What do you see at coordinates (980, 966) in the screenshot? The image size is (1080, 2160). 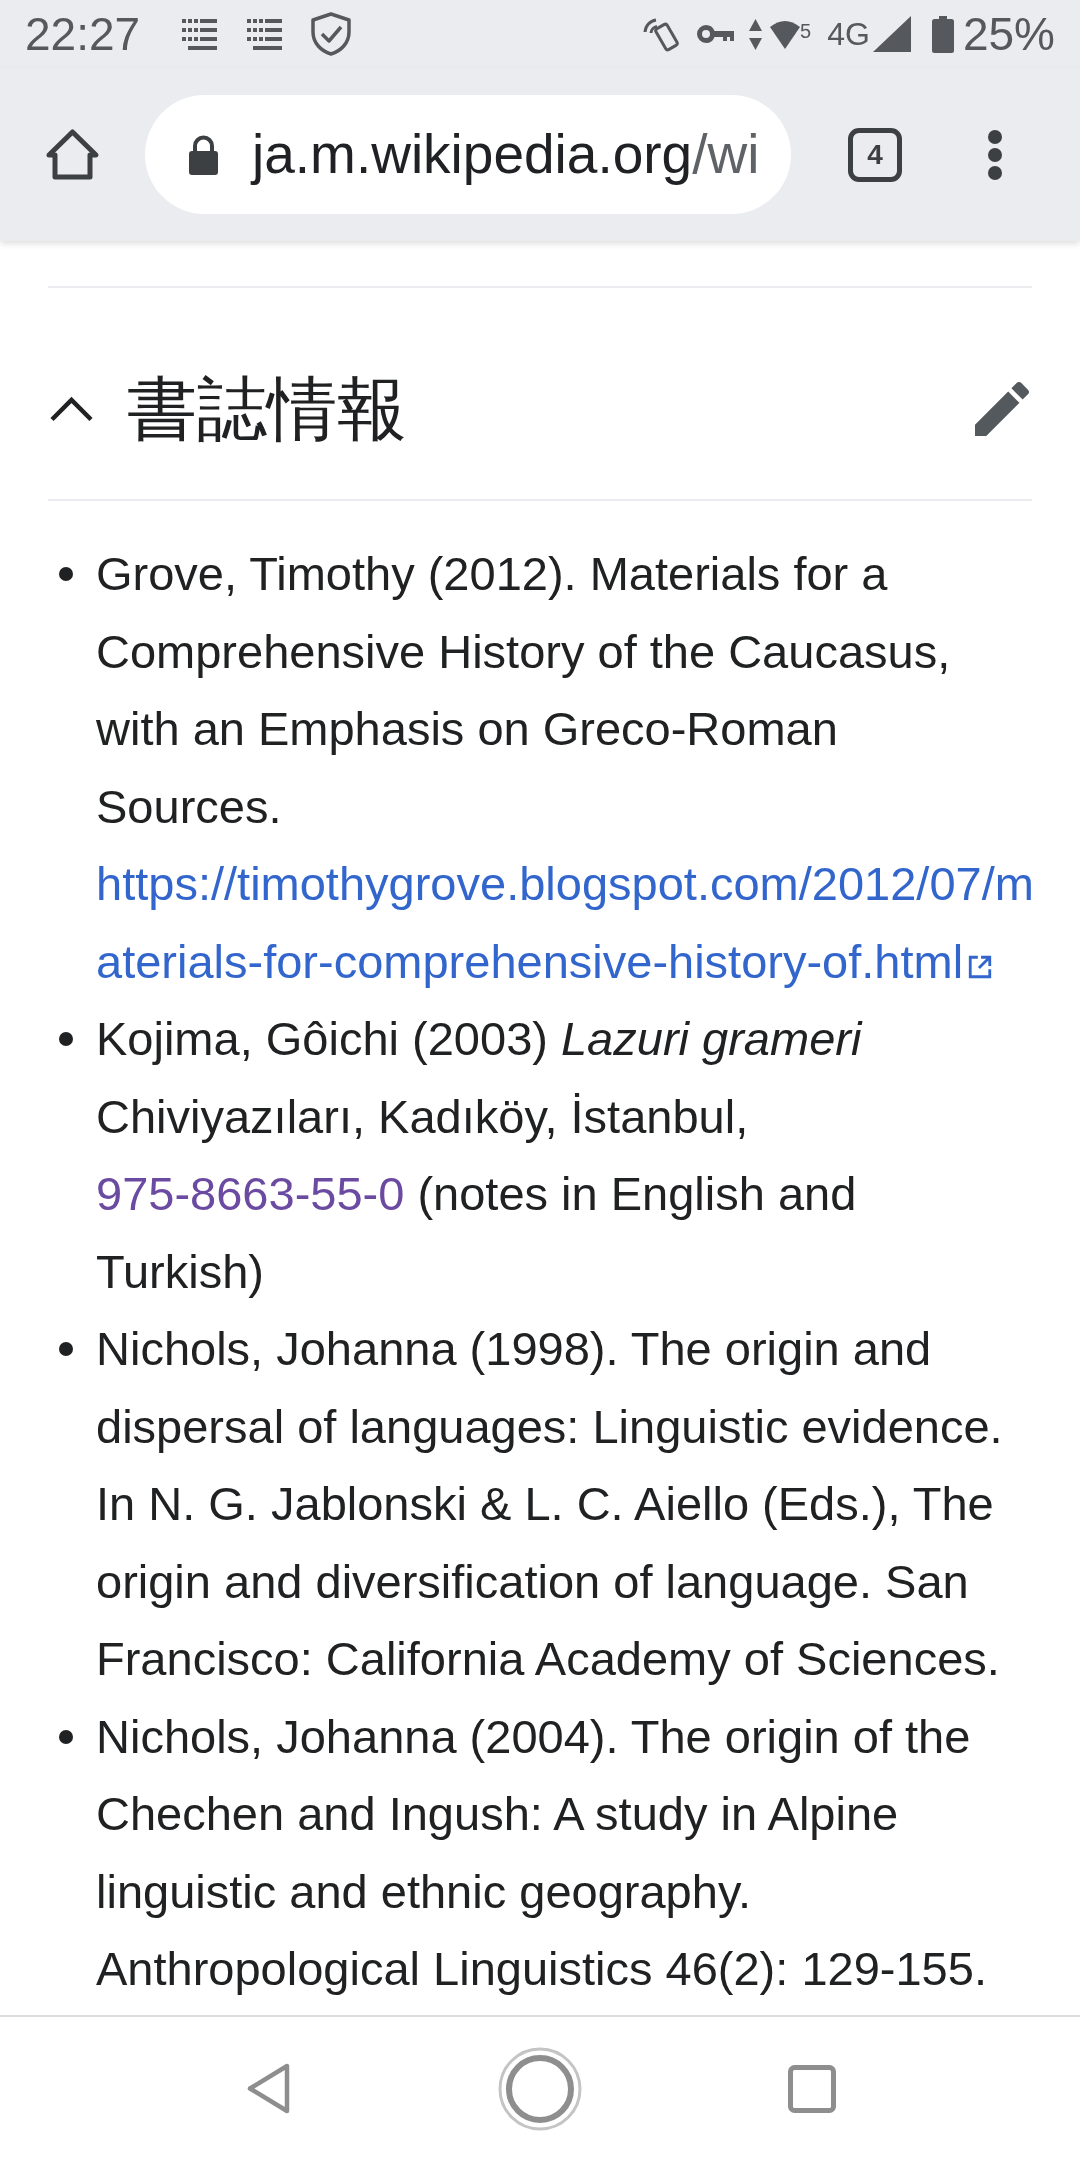 I see `external-link-icon` at bounding box center [980, 966].